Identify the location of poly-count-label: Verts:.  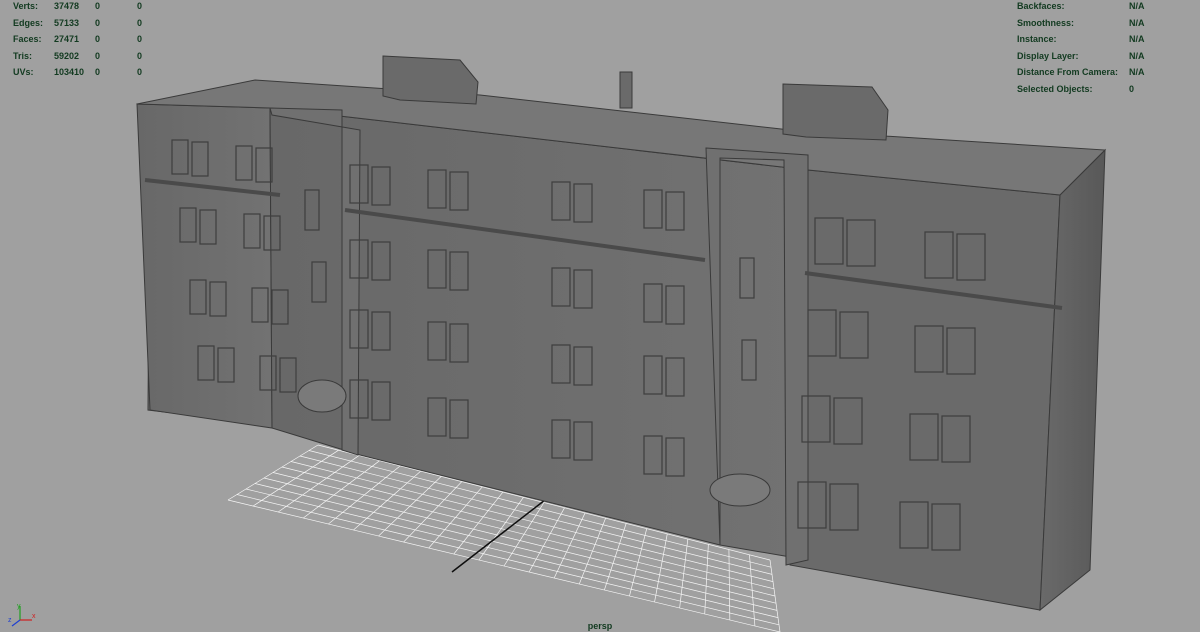
(26, 6).